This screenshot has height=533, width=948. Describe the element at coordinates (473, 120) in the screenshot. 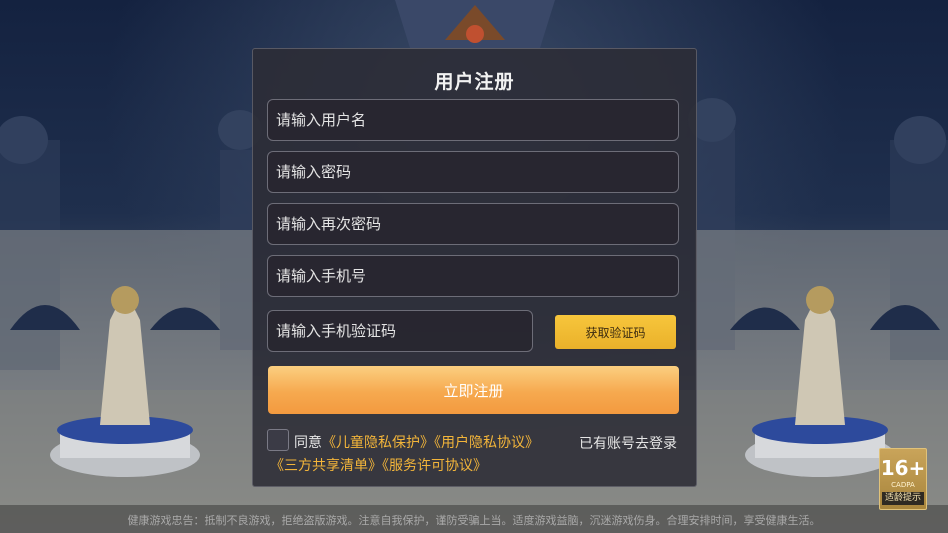

I see `username-input` at that location.